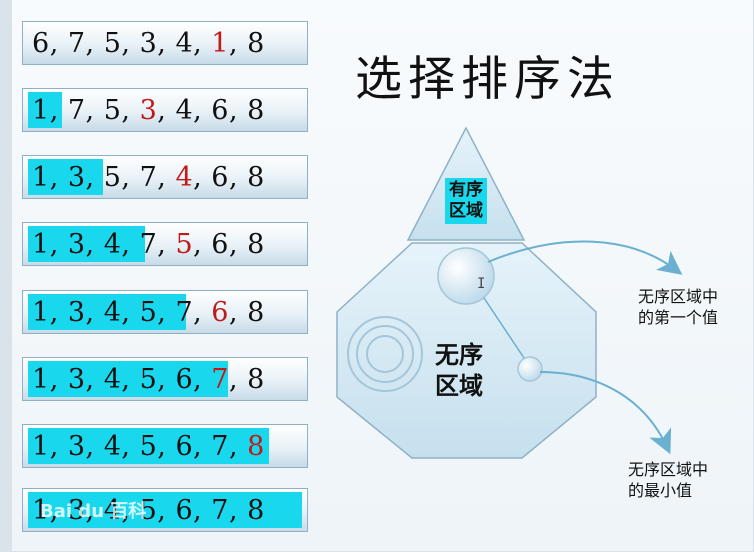 The image size is (754, 552). What do you see at coordinates (93, 511) in the screenshot?
I see `baidu-watermark: Bai du 百科` at bounding box center [93, 511].